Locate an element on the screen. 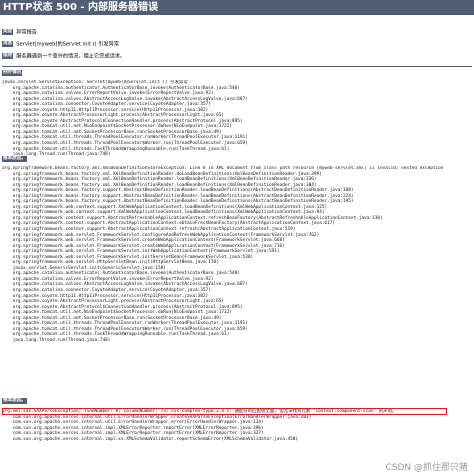  root-cause-heading-2: 根本原因。 is located at coordinates (16, 401).